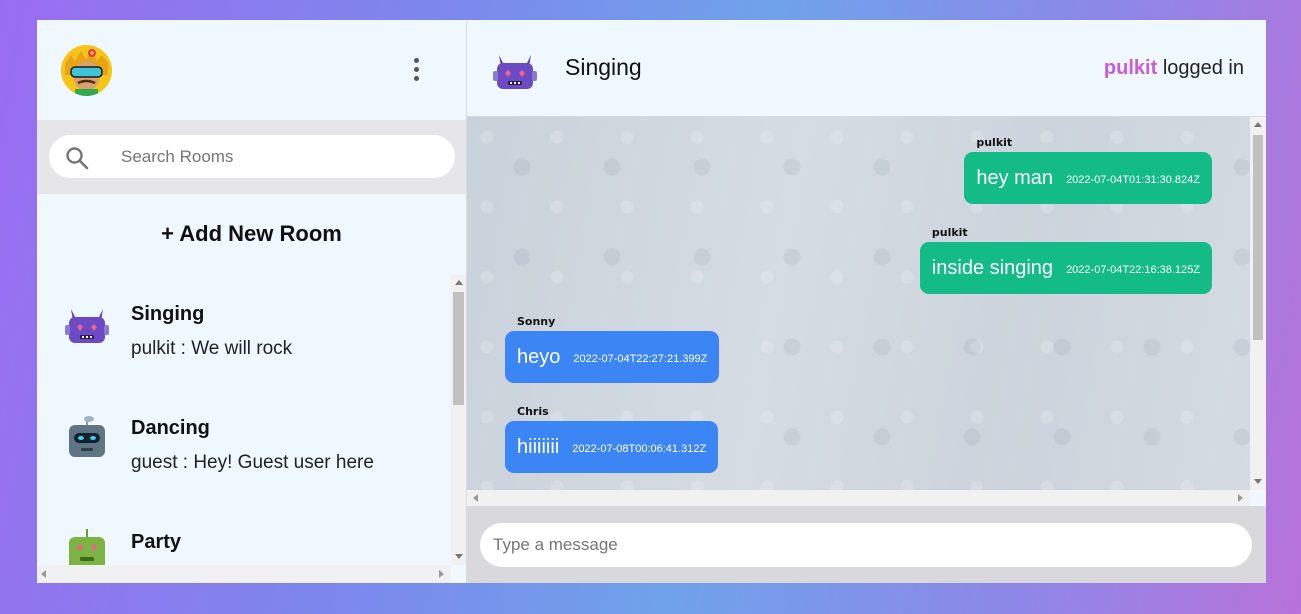 The image size is (1301, 614). I want to click on sidebar-header, so click(251, 70).